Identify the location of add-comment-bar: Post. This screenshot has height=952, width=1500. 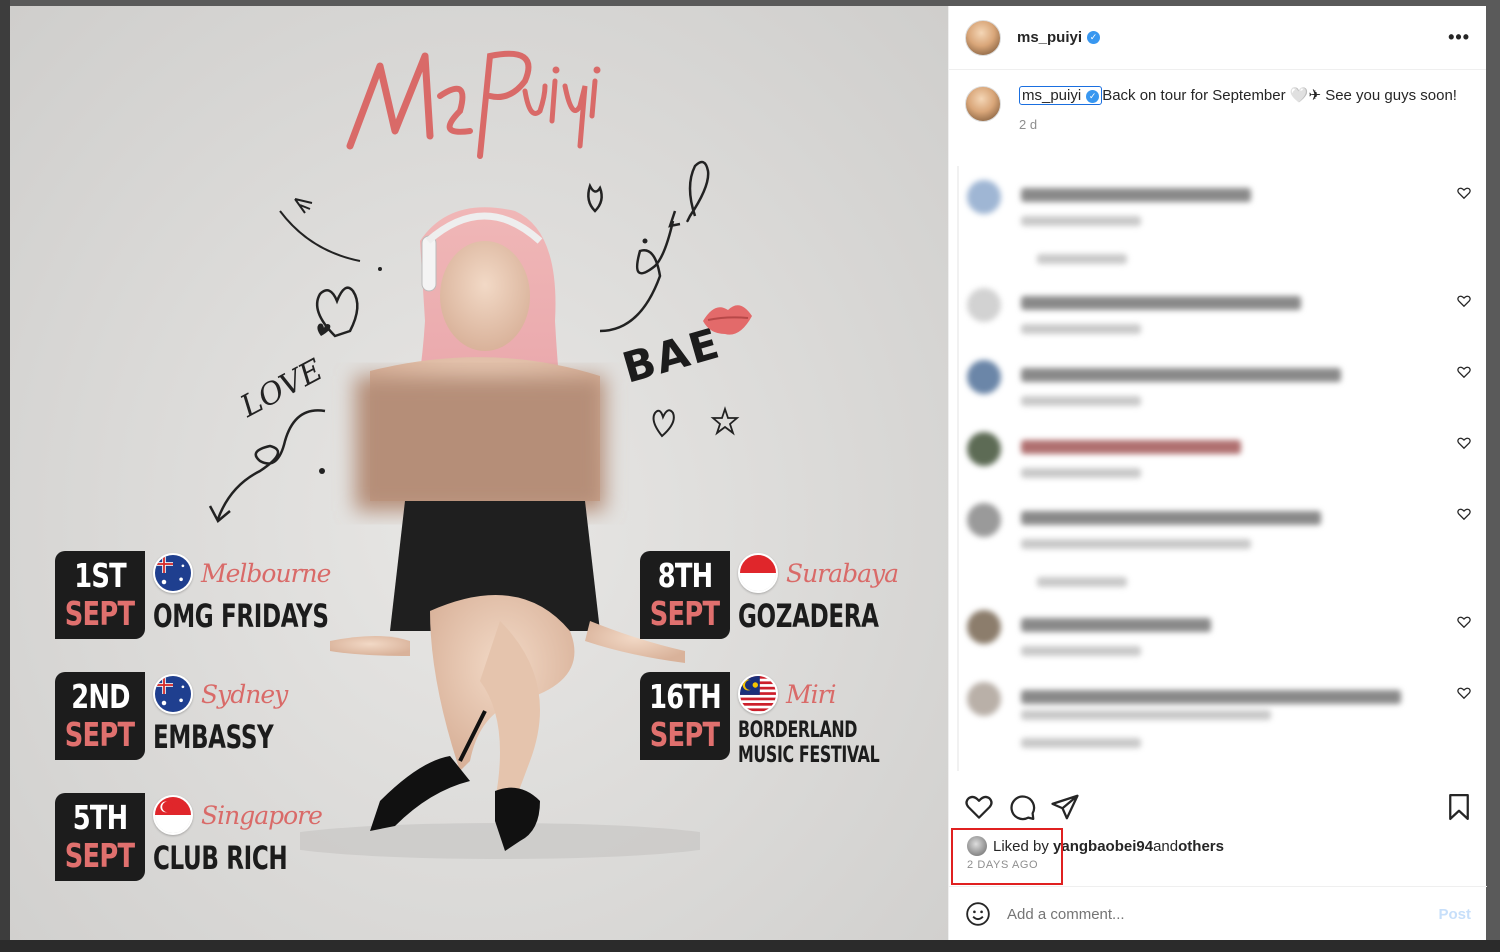
(1218, 913).